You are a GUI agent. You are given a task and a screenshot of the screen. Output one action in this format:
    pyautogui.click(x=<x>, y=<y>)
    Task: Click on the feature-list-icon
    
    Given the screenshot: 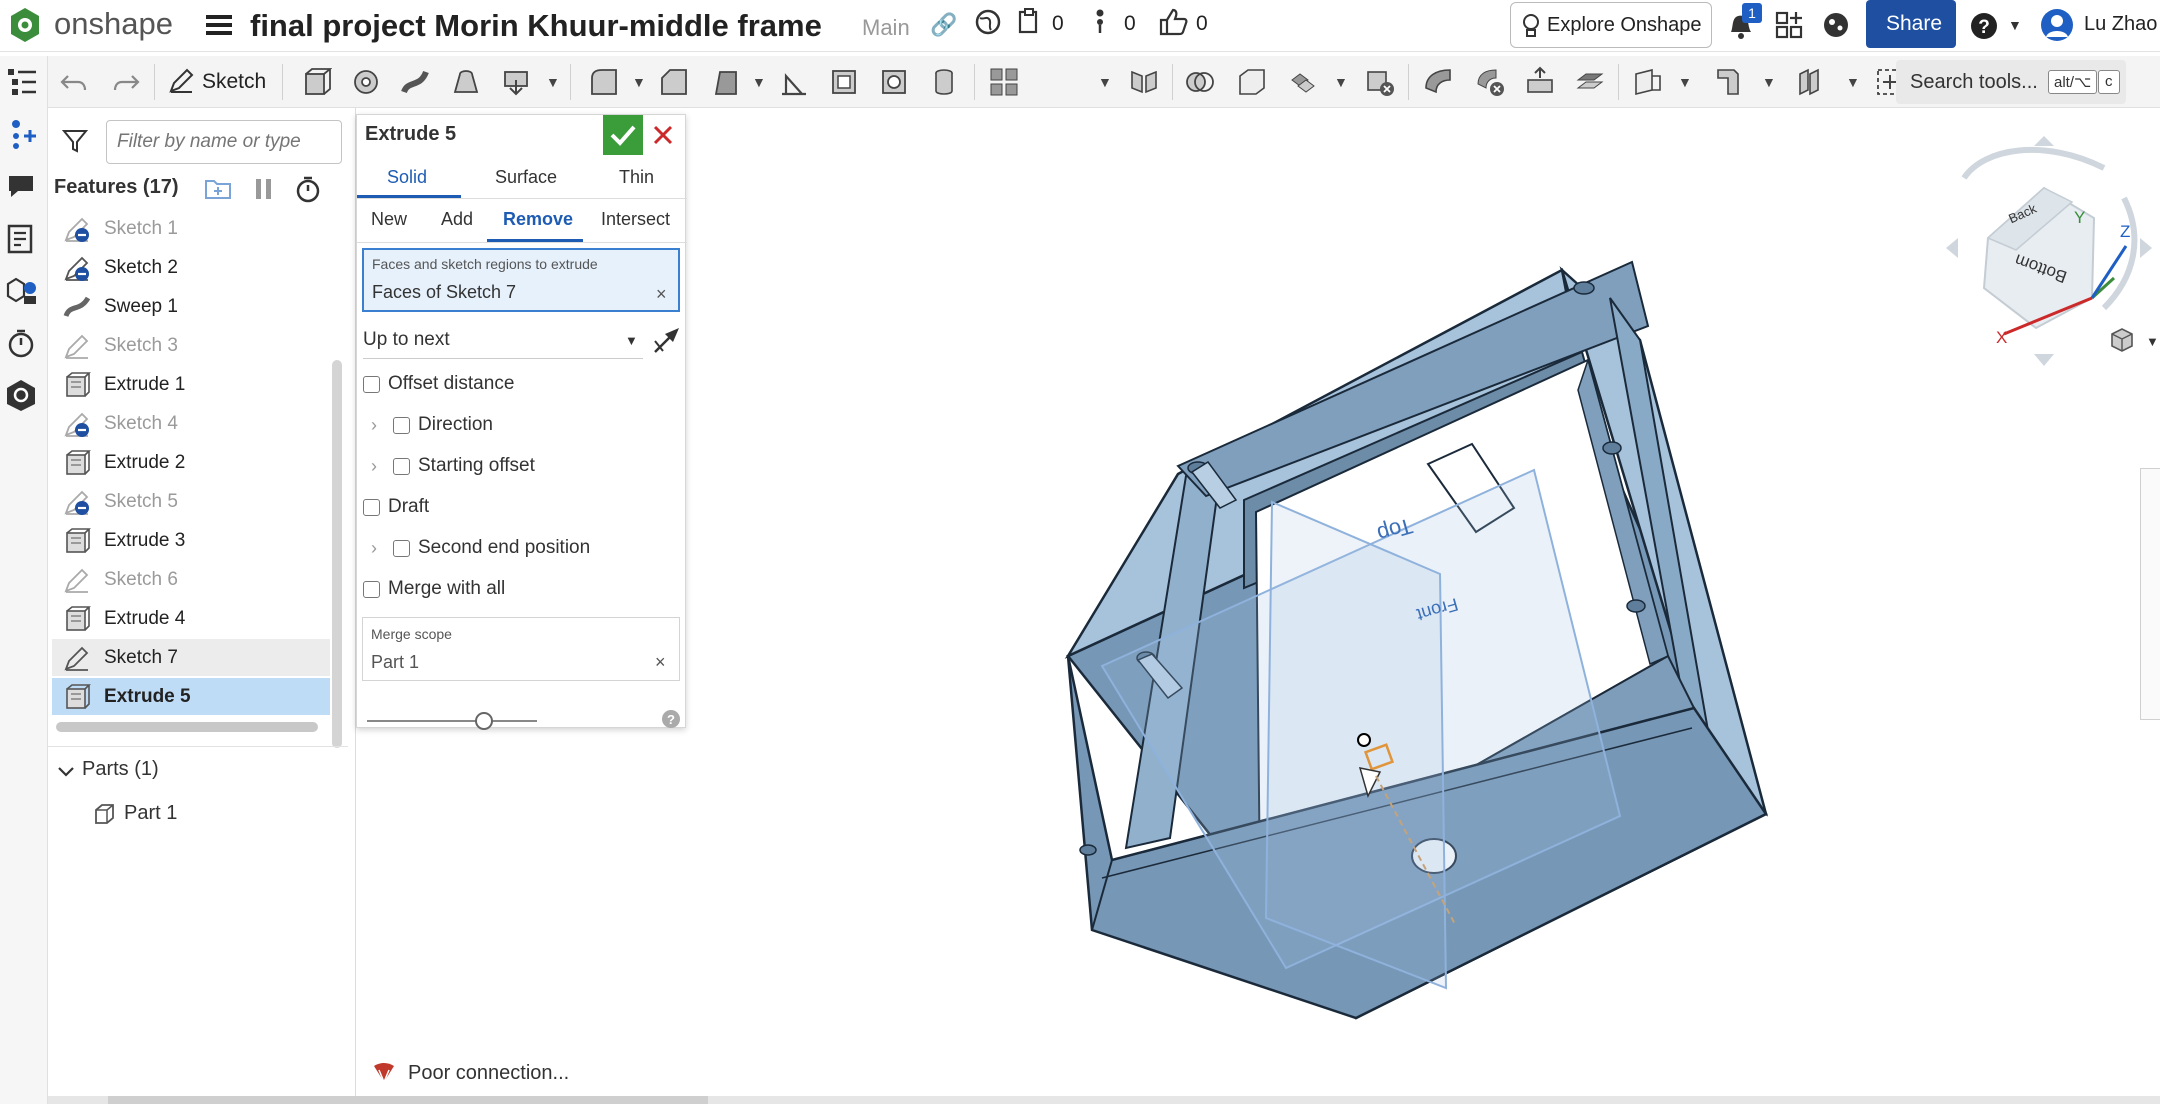 What is the action you would take?
    pyautogui.click(x=22, y=81)
    